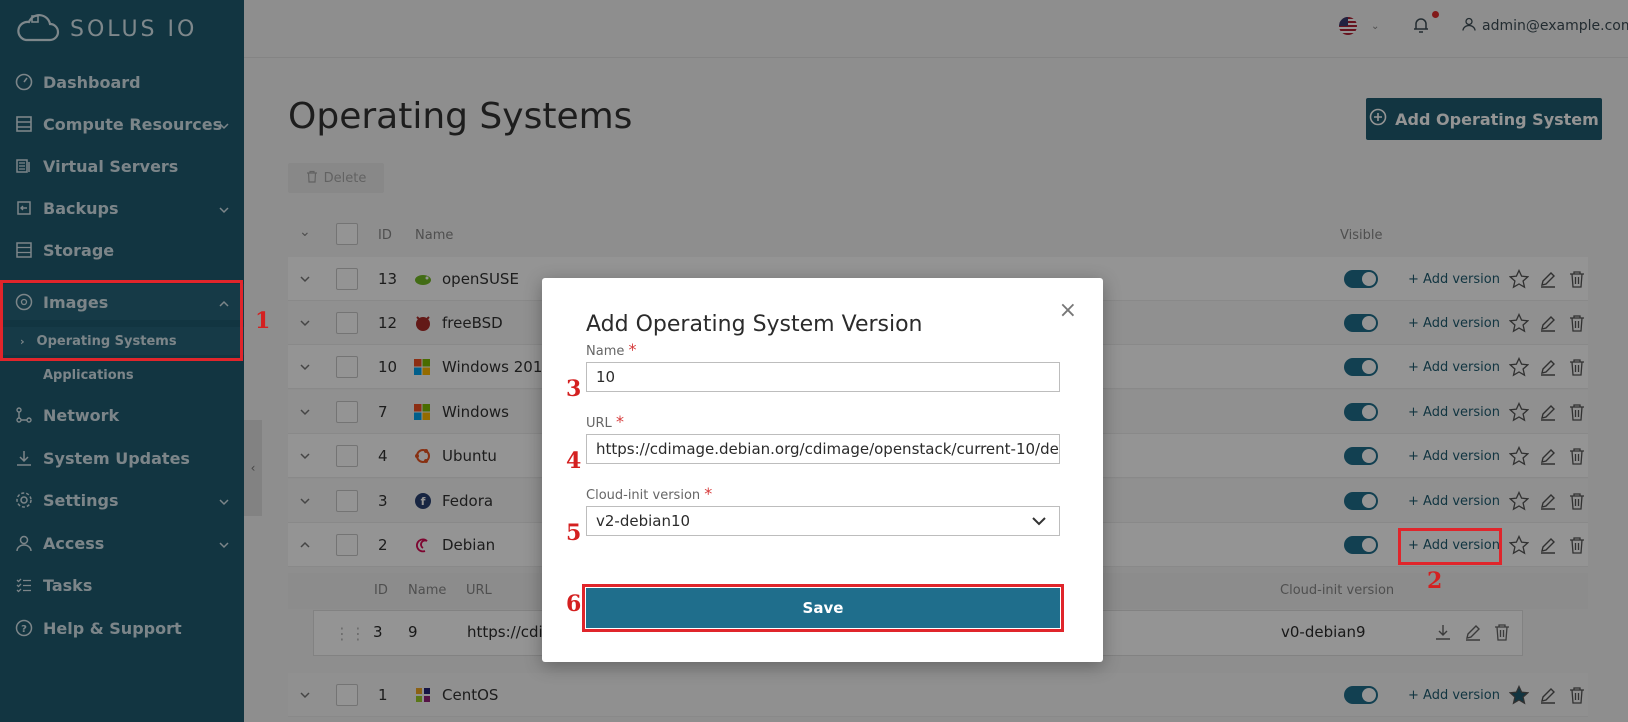  What do you see at coordinates (754, 324) in the screenshot?
I see `modal-title: Add Operating System Version` at bounding box center [754, 324].